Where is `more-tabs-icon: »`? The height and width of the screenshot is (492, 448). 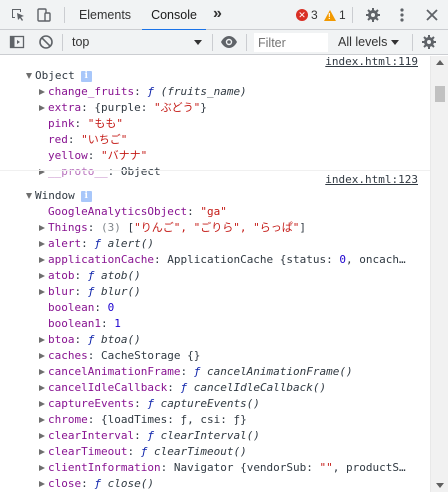
more-tabs-icon: » is located at coordinates (217, 14).